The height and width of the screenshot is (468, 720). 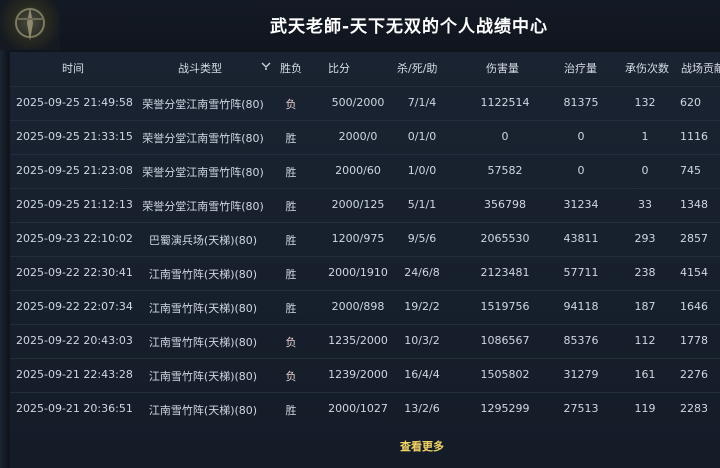 I want to click on game-emblem-icon, so click(x=30, y=25).